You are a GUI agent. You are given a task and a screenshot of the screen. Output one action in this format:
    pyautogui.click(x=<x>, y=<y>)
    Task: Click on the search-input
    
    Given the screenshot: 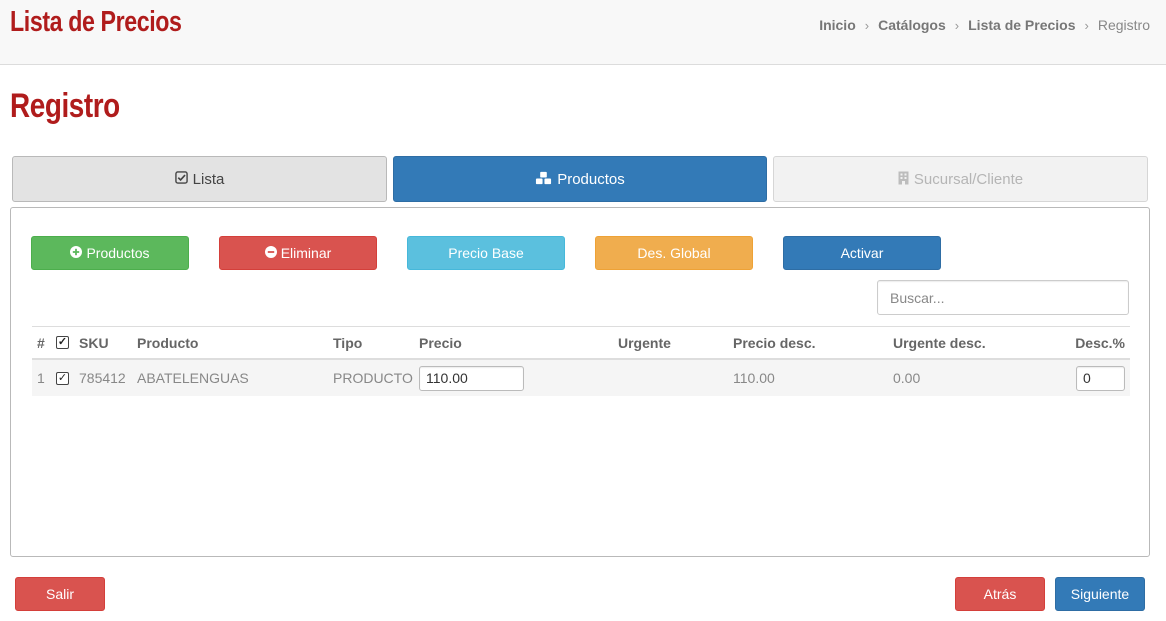 What is the action you would take?
    pyautogui.click(x=1003, y=297)
    